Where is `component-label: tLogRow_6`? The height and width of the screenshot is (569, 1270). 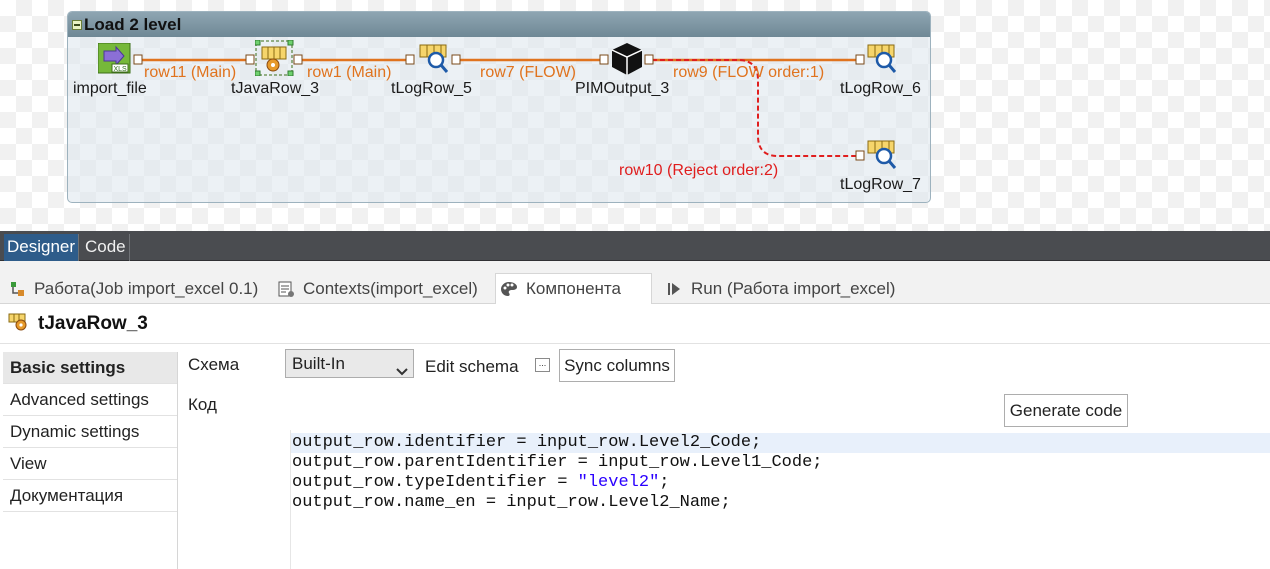
component-label: tLogRow_6 is located at coordinates (880, 89).